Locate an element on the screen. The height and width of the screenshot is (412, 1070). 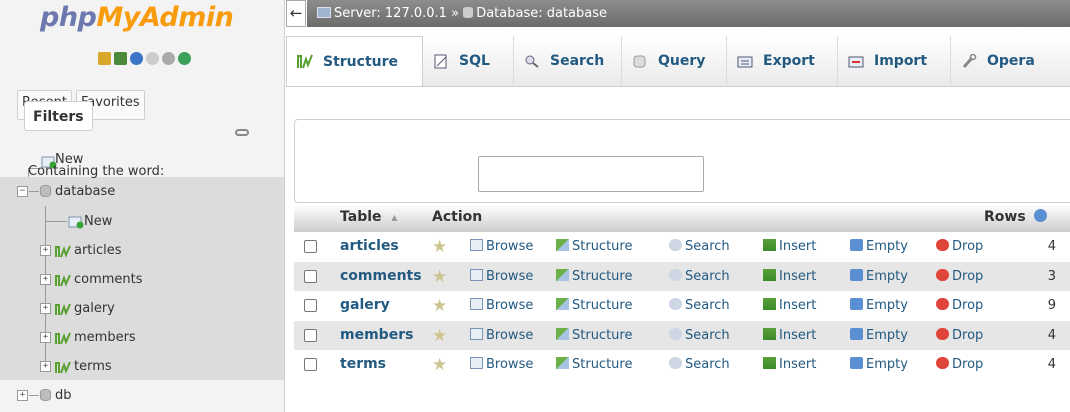
tab-operations: Opera is located at coordinates (1010, 61).